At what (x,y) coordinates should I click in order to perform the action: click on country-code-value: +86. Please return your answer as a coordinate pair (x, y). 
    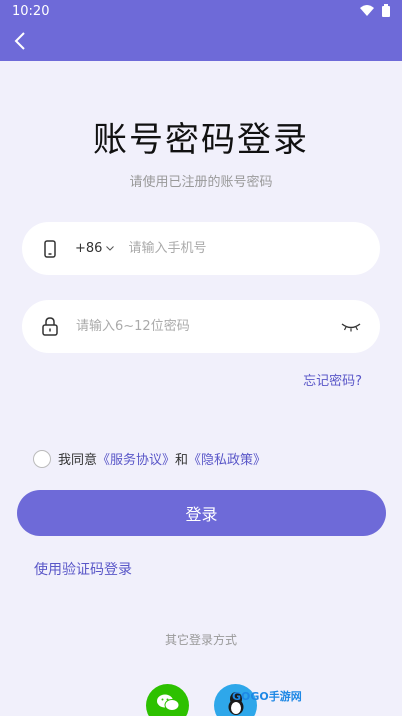
    Looking at the image, I should click on (89, 248).